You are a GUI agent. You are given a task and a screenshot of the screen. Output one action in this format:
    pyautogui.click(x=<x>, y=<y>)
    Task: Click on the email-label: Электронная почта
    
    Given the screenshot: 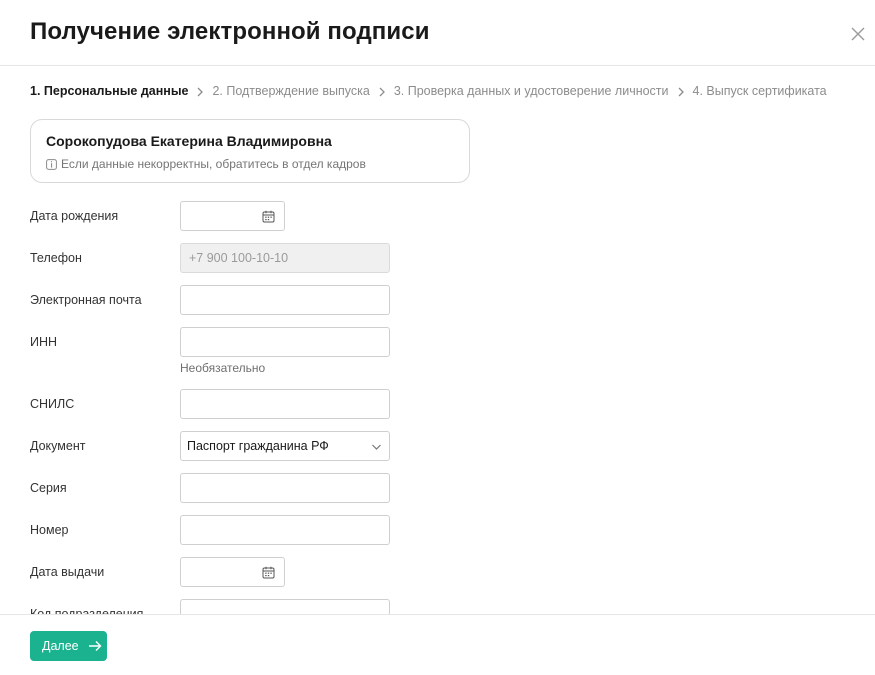 What is the action you would take?
    pyautogui.click(x=86, y=300)
    